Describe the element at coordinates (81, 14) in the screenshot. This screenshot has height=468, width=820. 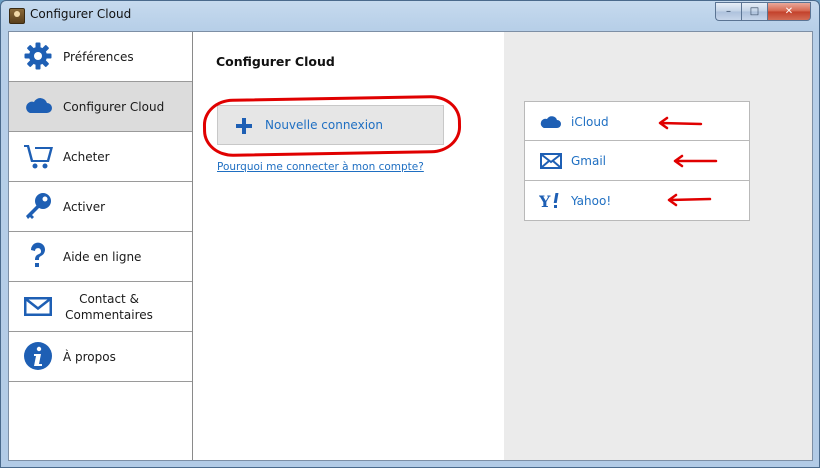
I see `window-title: Configurer Cloud` at that location.